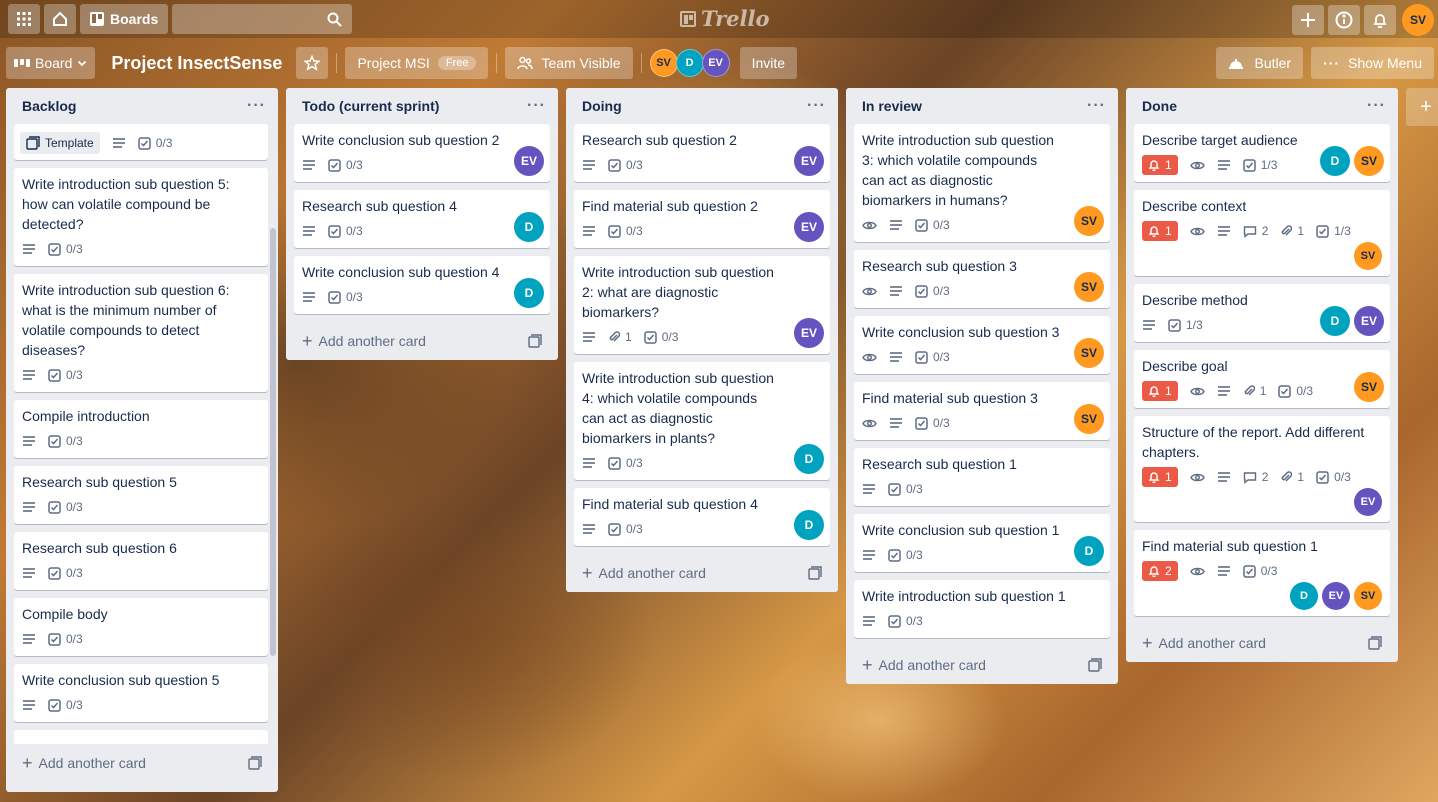  What do you see at coordinates (141, 561) in the screenshot?
I see `card: Research sub question 6 0/3` at bounding box center [141, 561].